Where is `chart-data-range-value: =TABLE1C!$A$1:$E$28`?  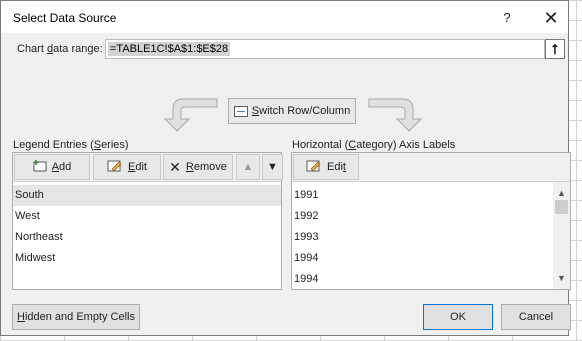
chart-data-range-value: =TABLE1C!$A$1:$E$28 is located at coordinates (169, 49).